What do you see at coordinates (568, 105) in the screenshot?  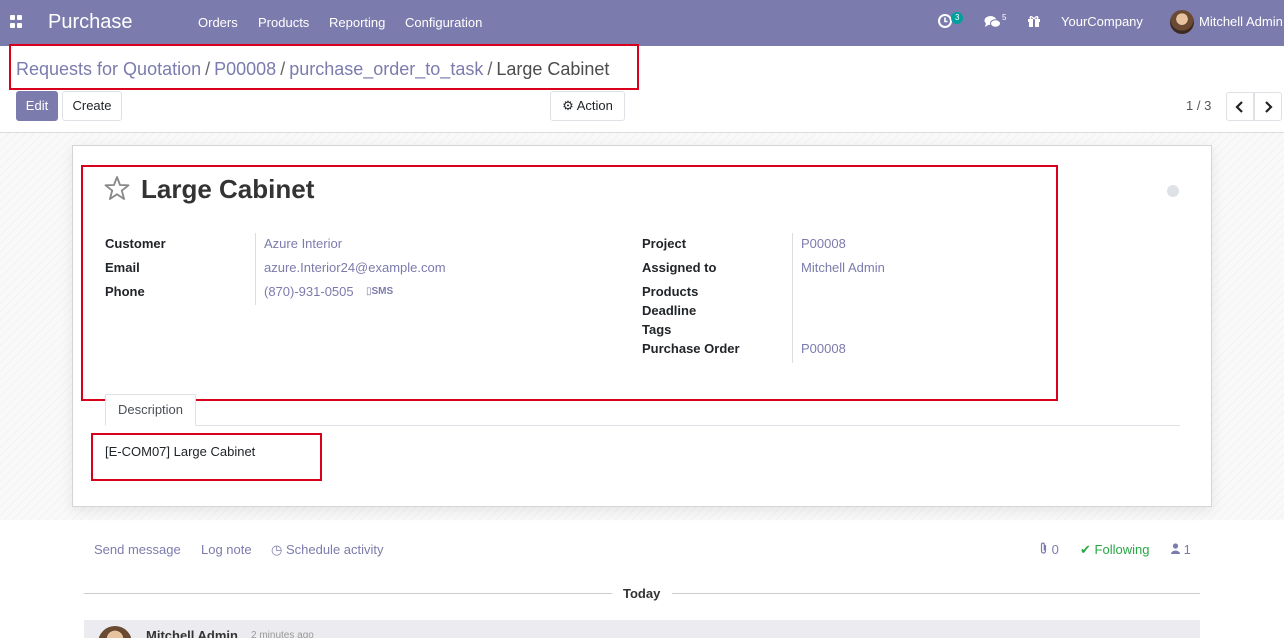 I see `gear-icon: ⚙` at bounding box center [568, 105].